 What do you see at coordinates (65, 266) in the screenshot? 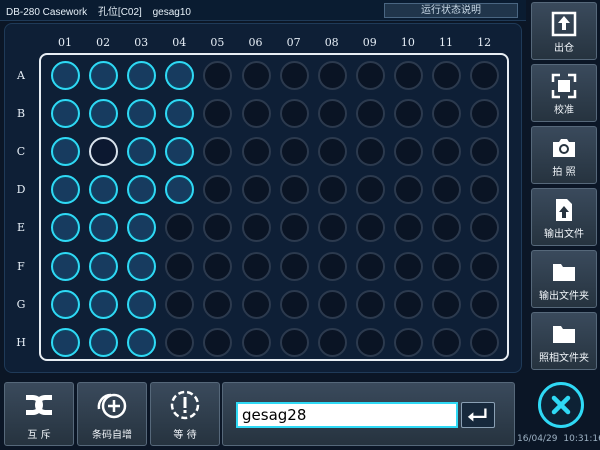
I see `well-f01` at bounding box center [65, 266].